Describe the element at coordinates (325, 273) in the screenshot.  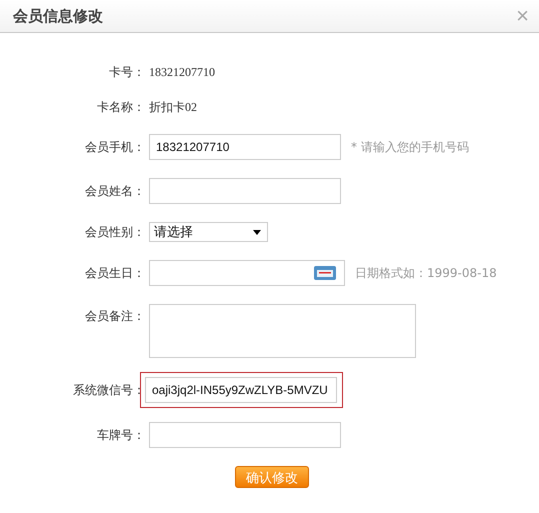
I see `calendar-icon` at that location.